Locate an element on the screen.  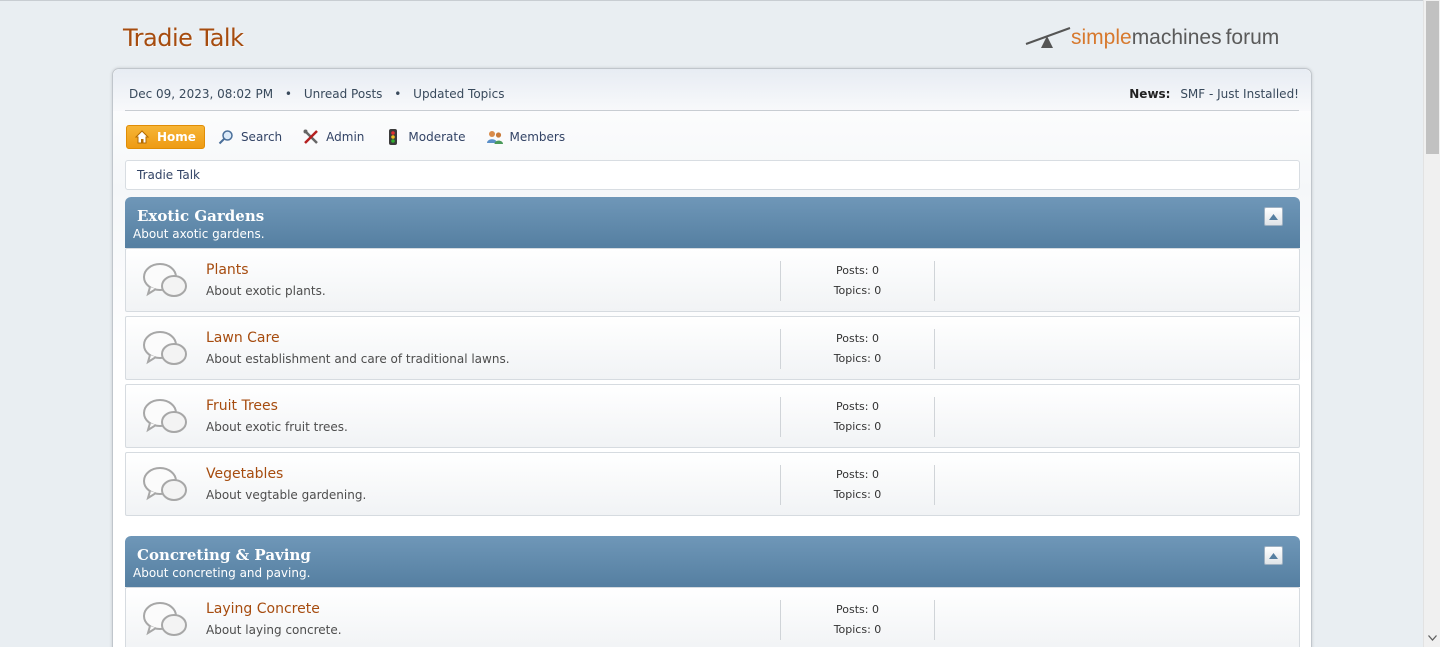
menu-label-moderate: Moderate is located at coordinates (437, 137).